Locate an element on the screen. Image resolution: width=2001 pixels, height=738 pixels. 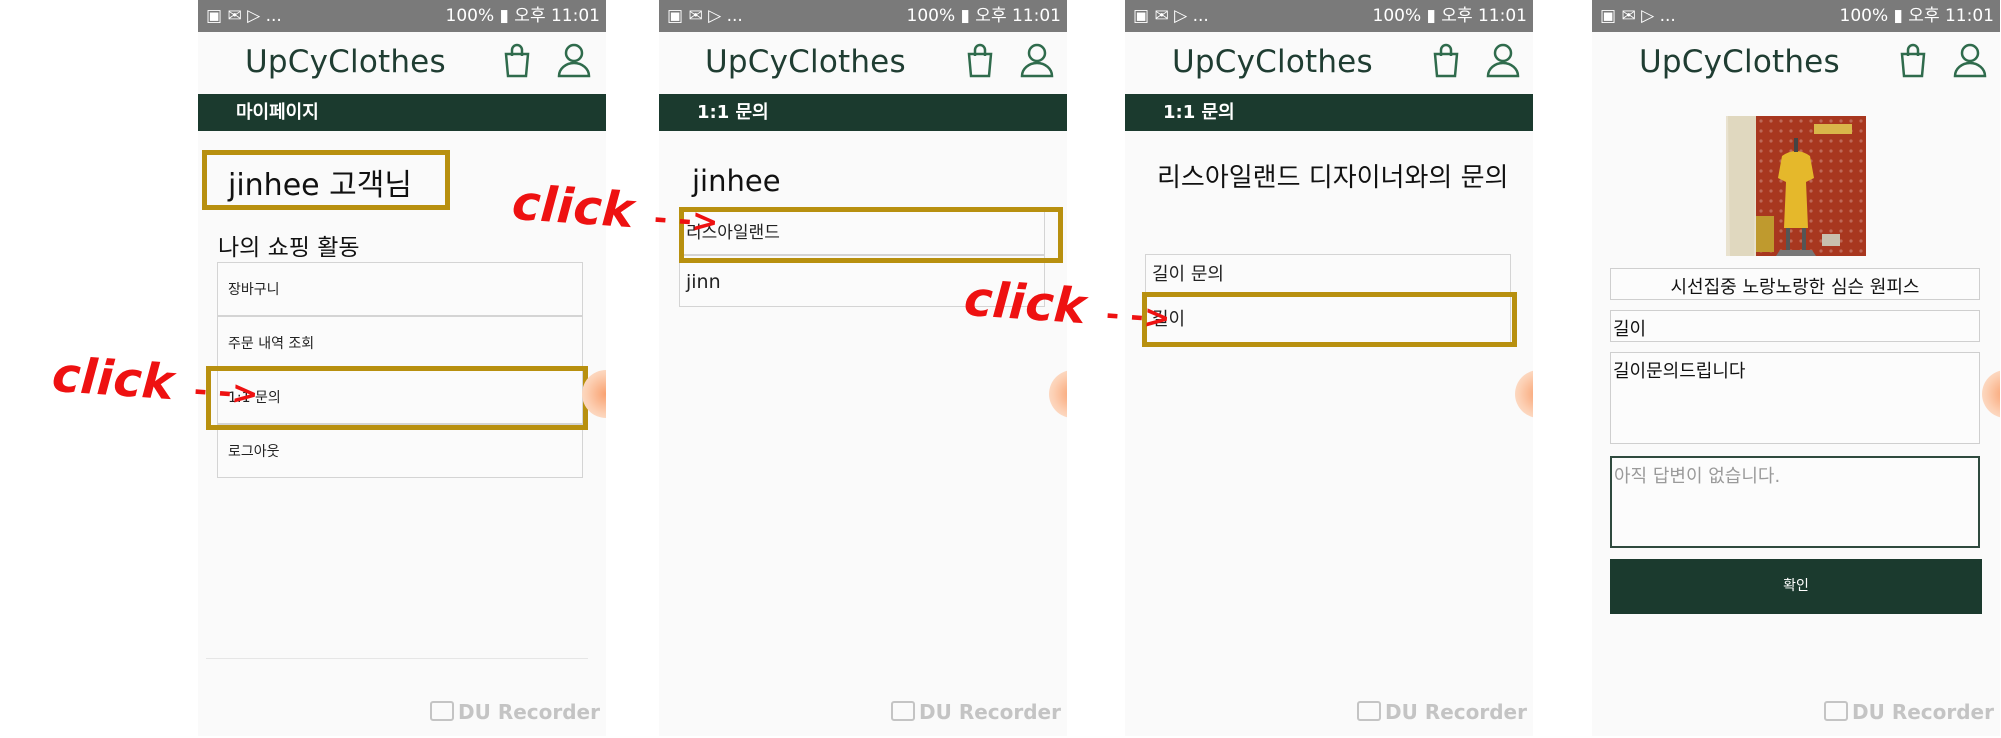
page-title: 마이페이지 is located at coordinates (277, 112).